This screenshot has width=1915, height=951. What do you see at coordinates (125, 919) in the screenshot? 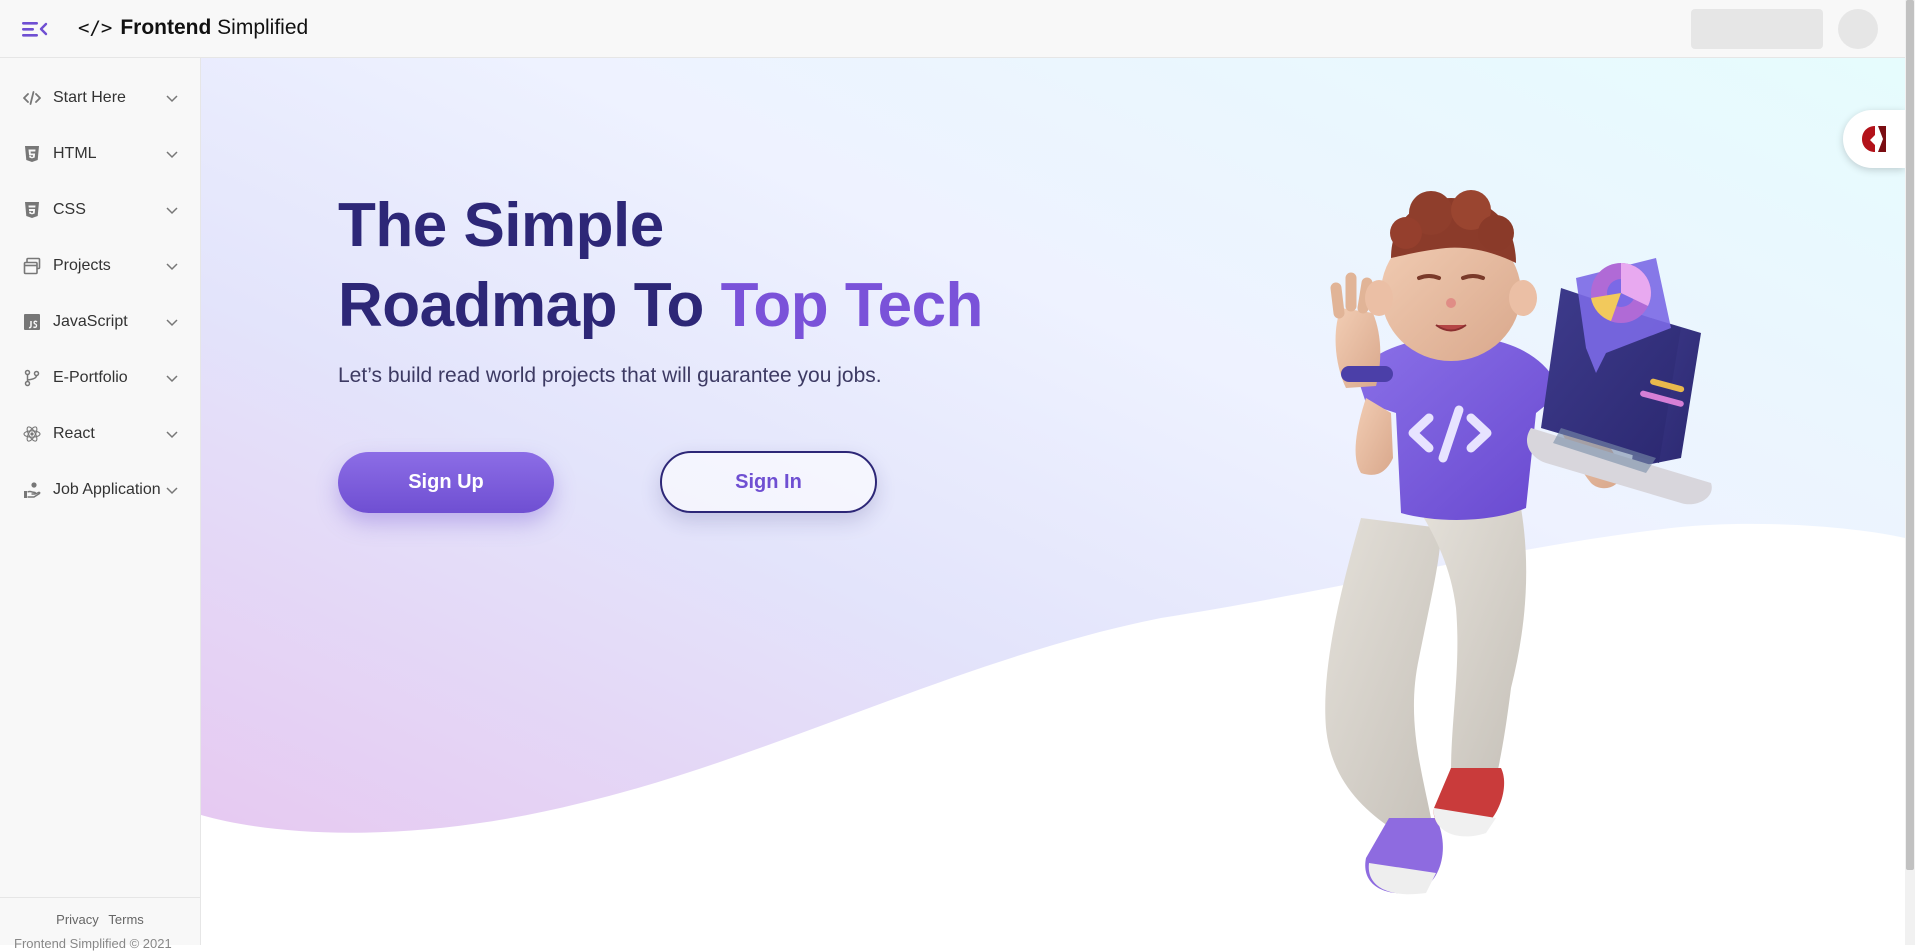
I see `terms-link: Terms` at bounding box center [125, 919].